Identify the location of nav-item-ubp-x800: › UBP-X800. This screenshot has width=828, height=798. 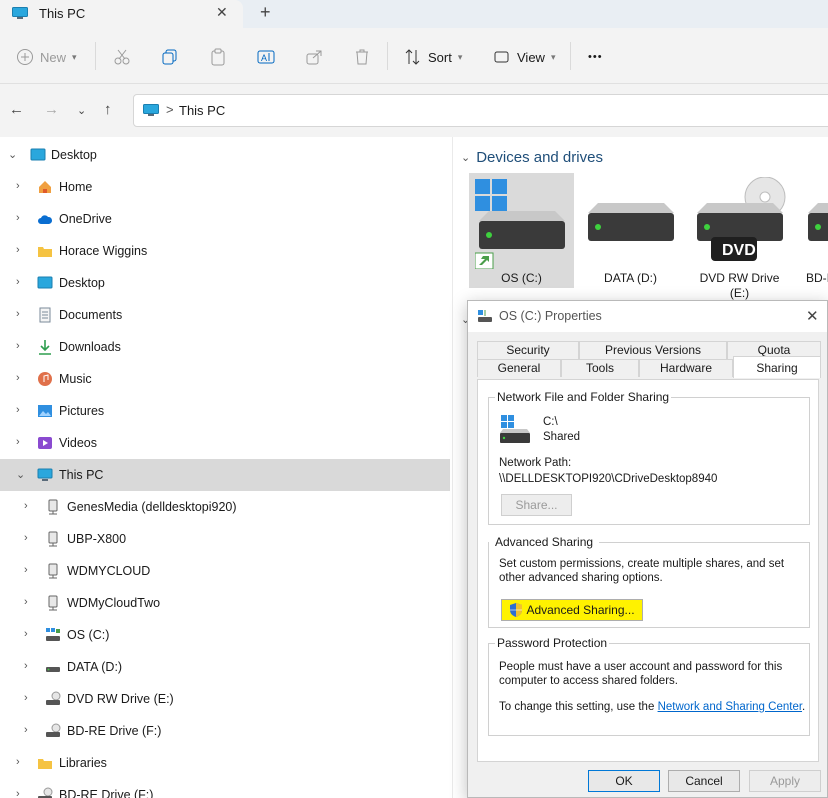
(225, 539).